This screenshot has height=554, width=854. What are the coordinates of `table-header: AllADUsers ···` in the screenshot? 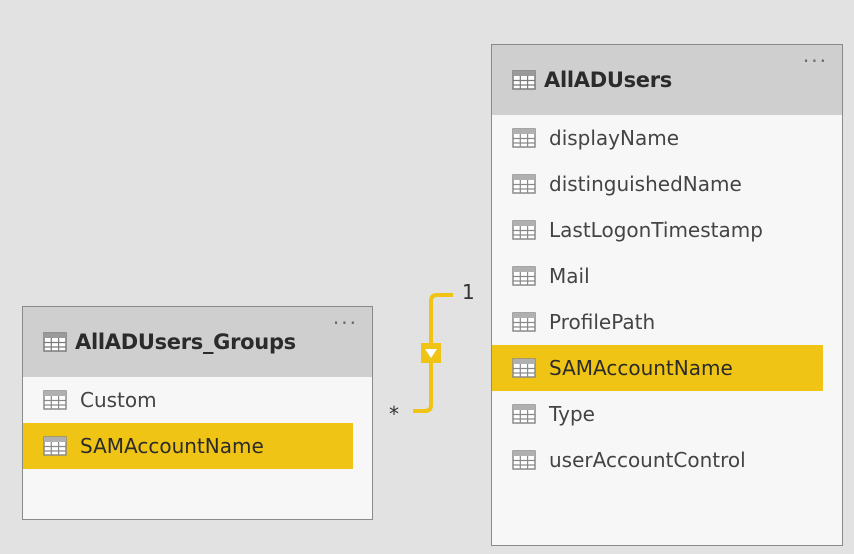 It's located at (667, 80).